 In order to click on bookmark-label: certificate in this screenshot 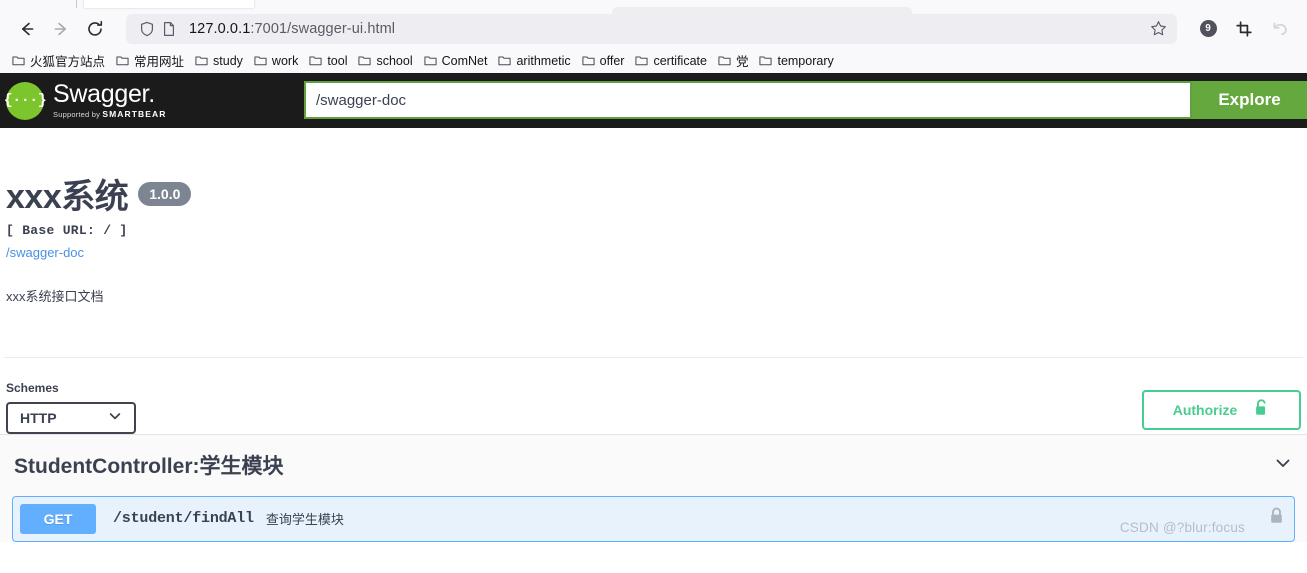, I will do `click(680, 60)`.